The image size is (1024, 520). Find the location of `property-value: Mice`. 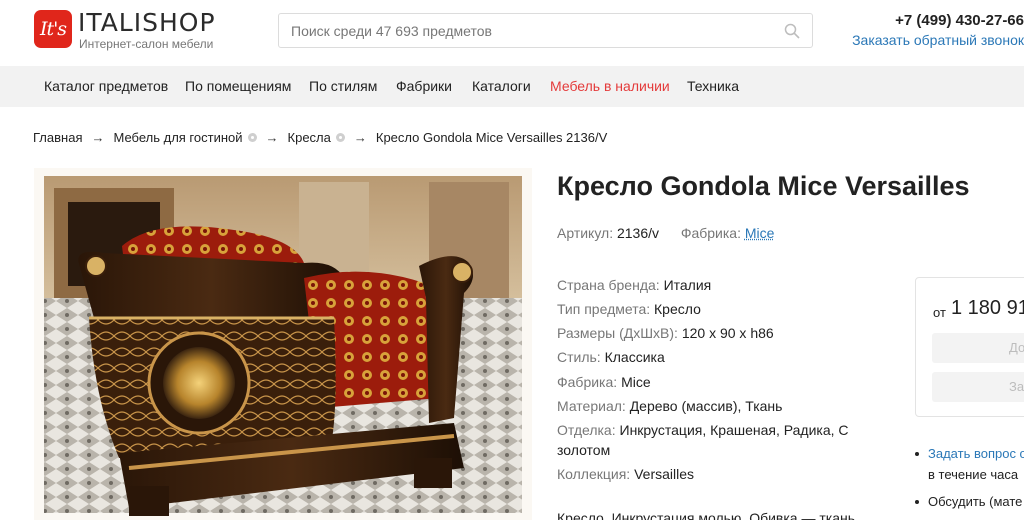

property-value: Mice is located at coordinates (636, 382).